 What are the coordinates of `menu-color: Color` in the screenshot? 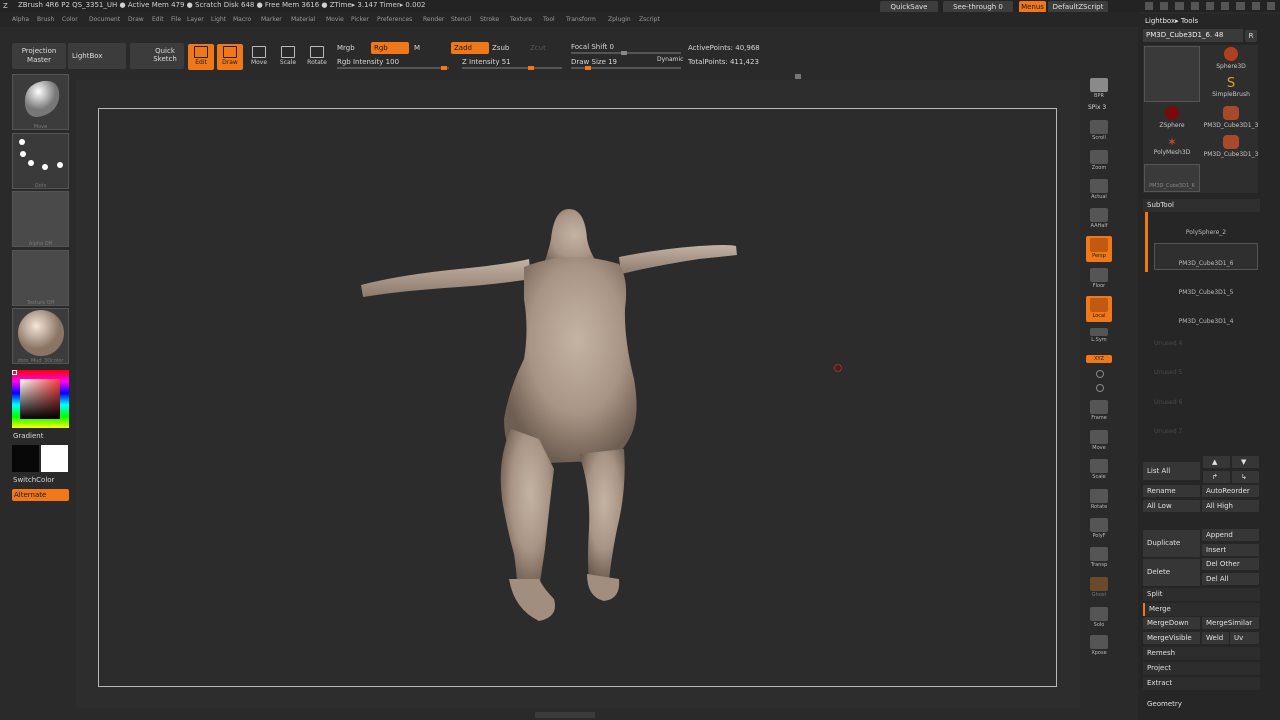 It's located at (70, 19).